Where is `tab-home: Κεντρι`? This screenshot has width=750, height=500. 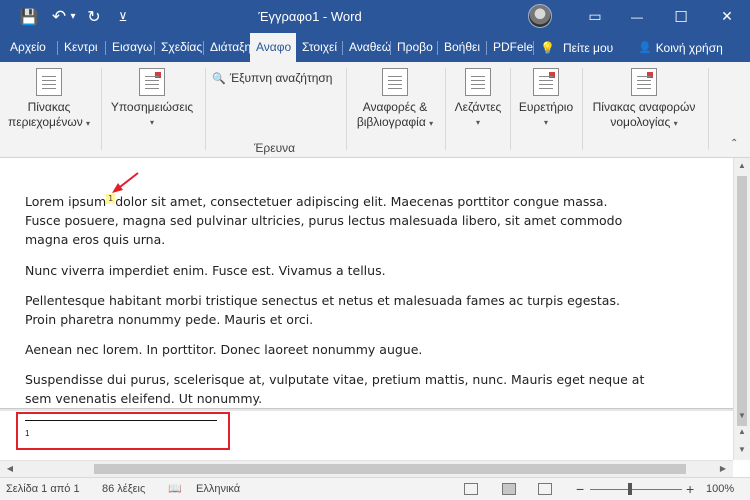 tab-home: Κεντρι is located at coordinates (81, 47).